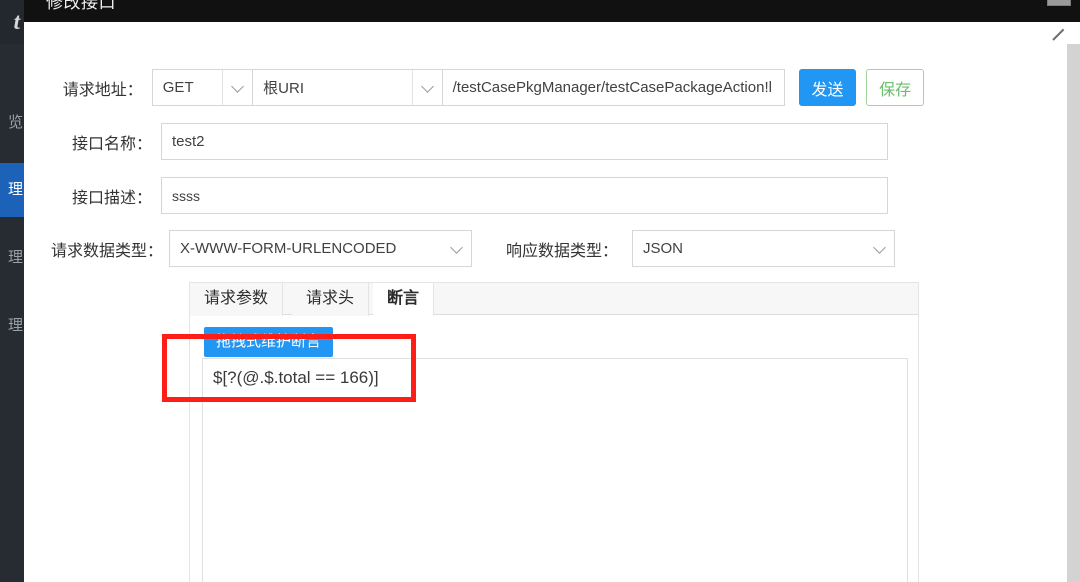 This screenshot has height=582, width=1080. Describe the element at coordinates (186, 195) in the screenshot. I see `interface-desc-value: ssss` at that location.